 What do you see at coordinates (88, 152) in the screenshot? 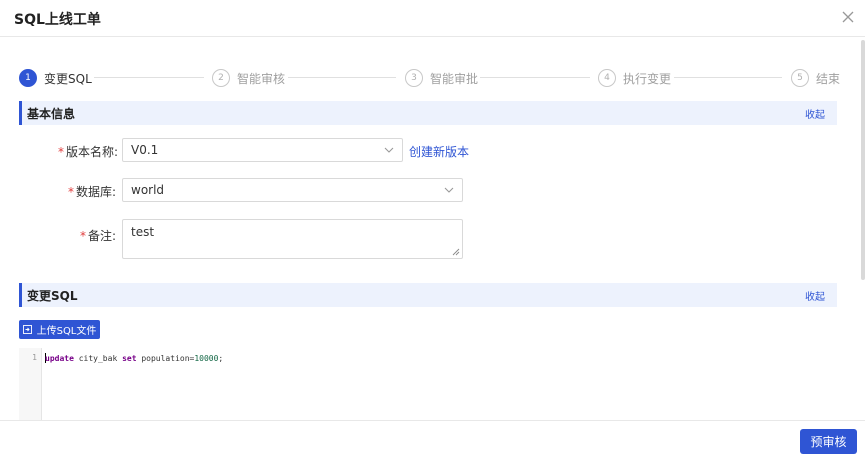
I see `version-name-label: * 版本名称:` at bounding box center [88, 152].